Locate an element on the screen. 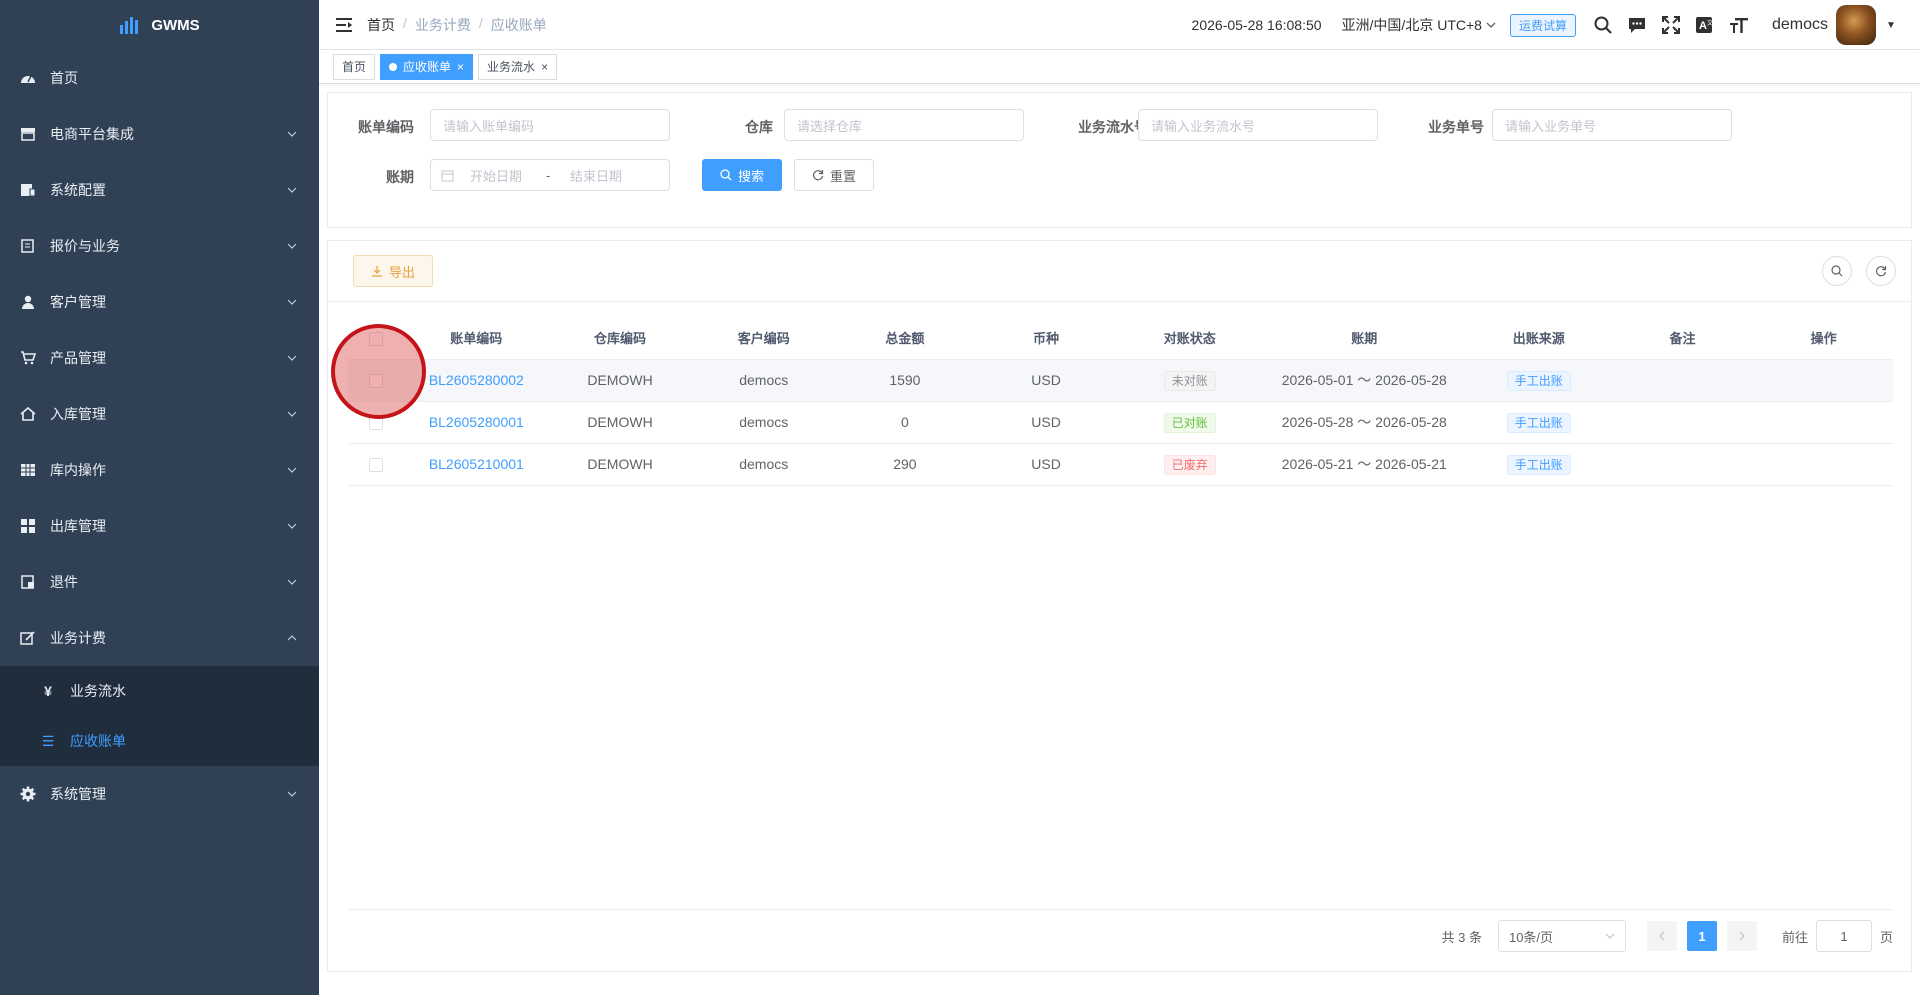 Image resolution: width=1920 pixels, height=995 pixels. refresh-icon is located at coordinates (1881, 271).